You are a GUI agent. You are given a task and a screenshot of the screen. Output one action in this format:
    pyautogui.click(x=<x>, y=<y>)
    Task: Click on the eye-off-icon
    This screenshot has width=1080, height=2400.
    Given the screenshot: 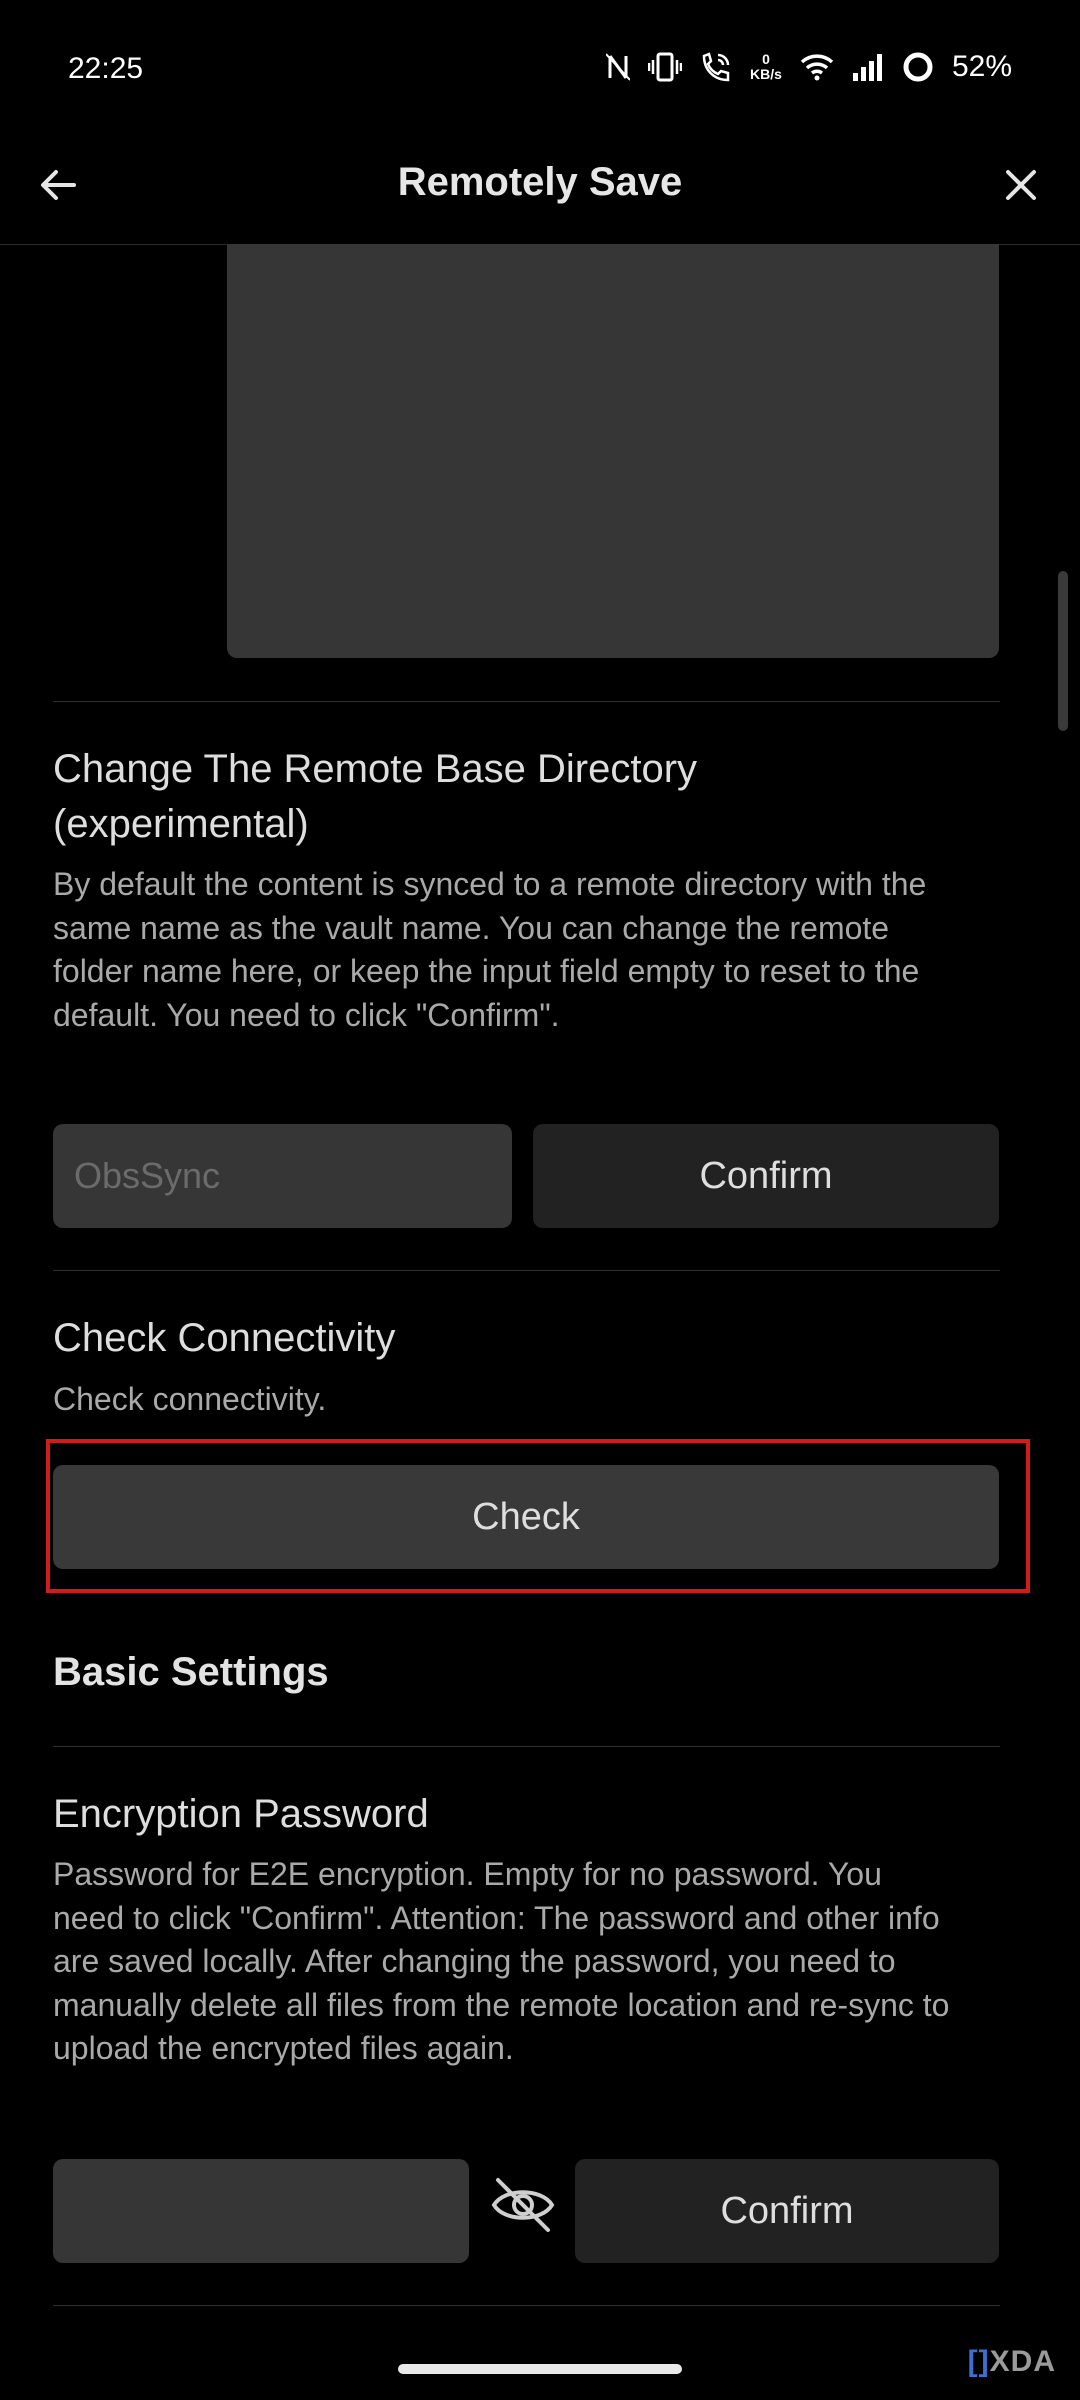 What is the action you would take?
    pyautogui.click(x=523, y=2205)
    